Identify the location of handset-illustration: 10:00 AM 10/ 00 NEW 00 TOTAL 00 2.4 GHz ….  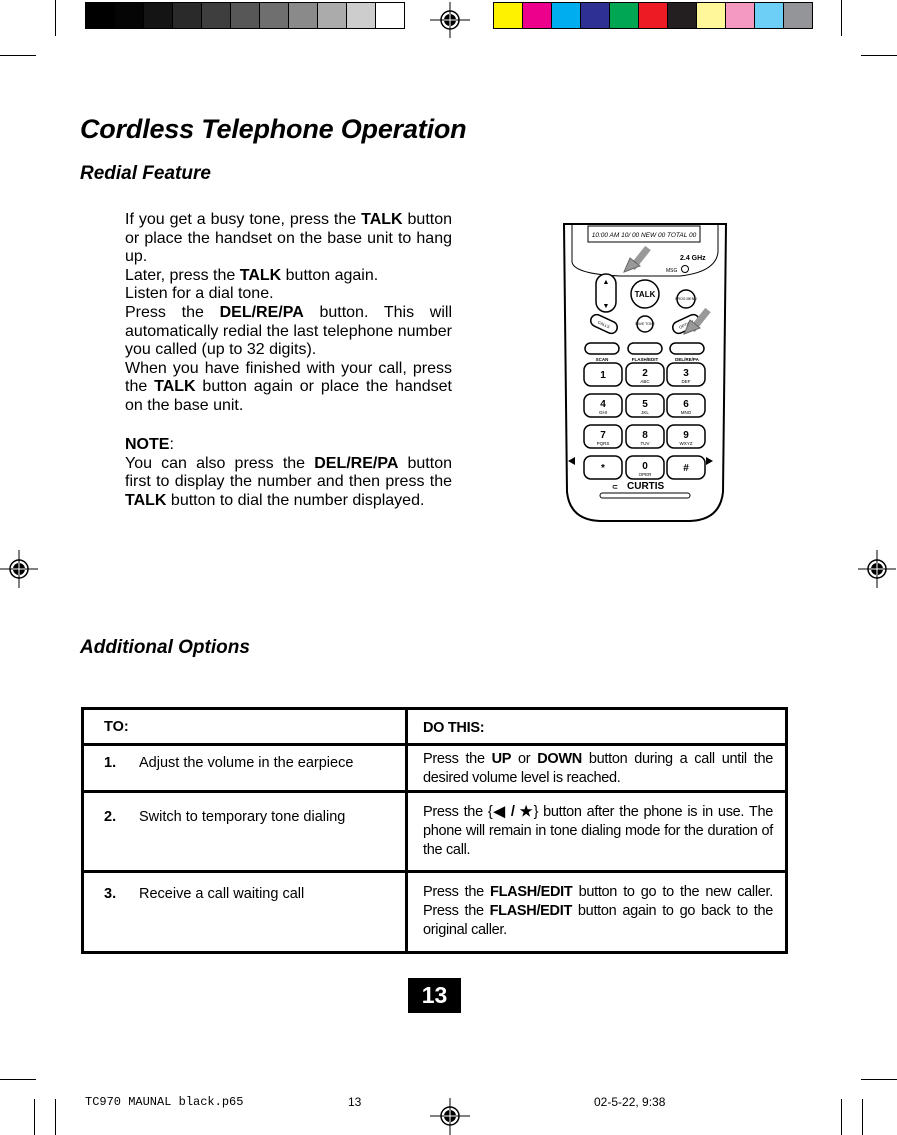
(645, 372).